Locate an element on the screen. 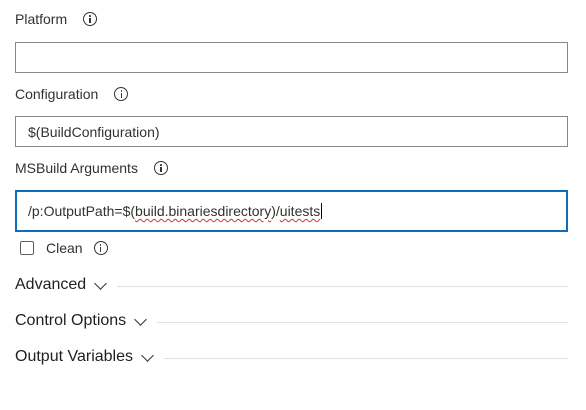 Image resolution: width=586 pixels, height=410 pixels. misspelled-word: uitests is located at coordinates (300, 211).